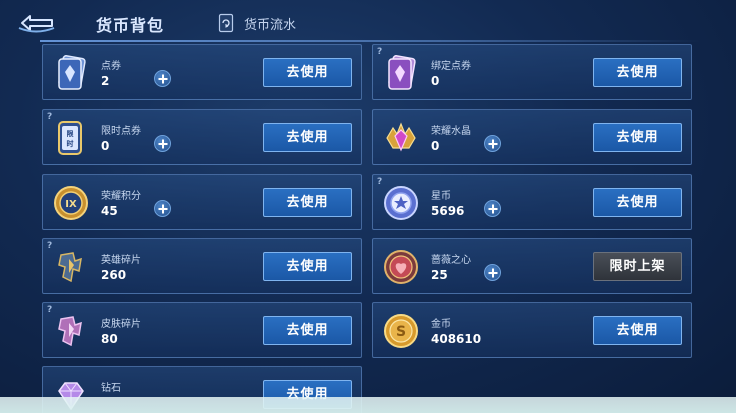  Describe the element at coordinates (401, 138) in the screenshot. I see `glory-crystal-icon` at that location.